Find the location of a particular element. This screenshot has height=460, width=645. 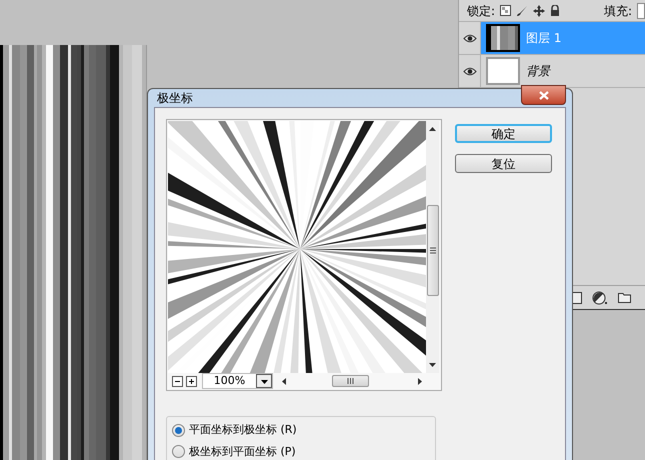

adjustment-circle-icon is located at coordinates (600, 297).